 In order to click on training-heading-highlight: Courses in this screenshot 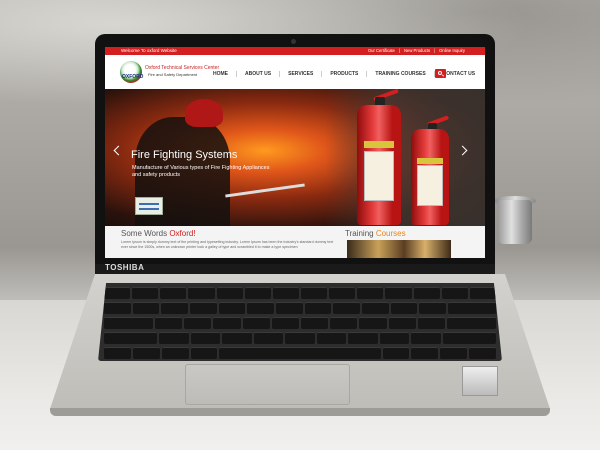, I will do `click(390, 233)`.